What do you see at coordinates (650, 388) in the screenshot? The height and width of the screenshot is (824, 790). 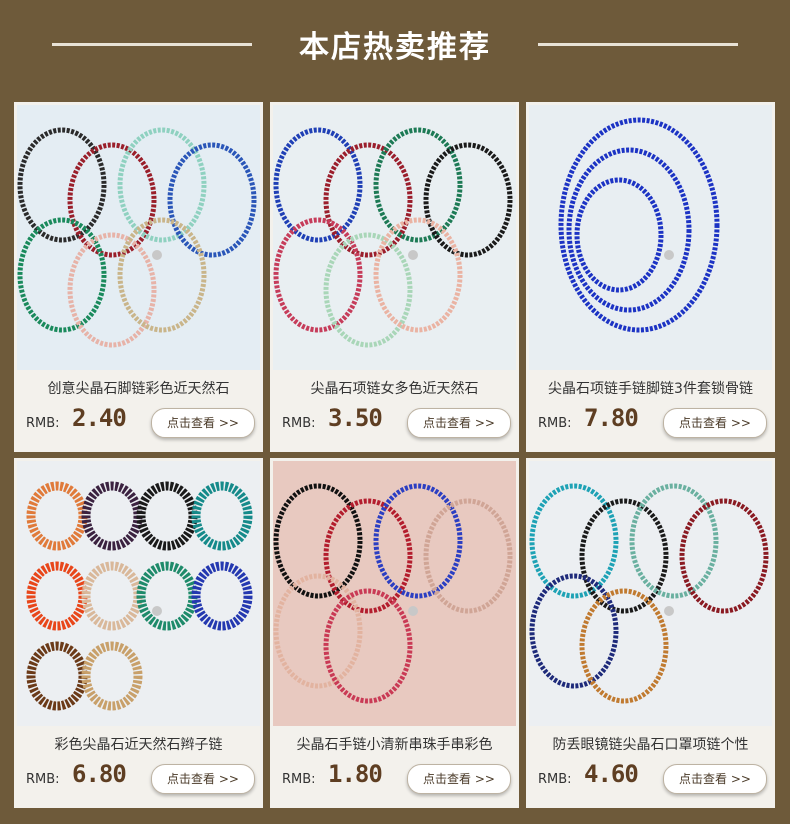 I see `product-name: 尖晶石项链手链脚链3件套锁骨链` at bounding box center [650, 388].